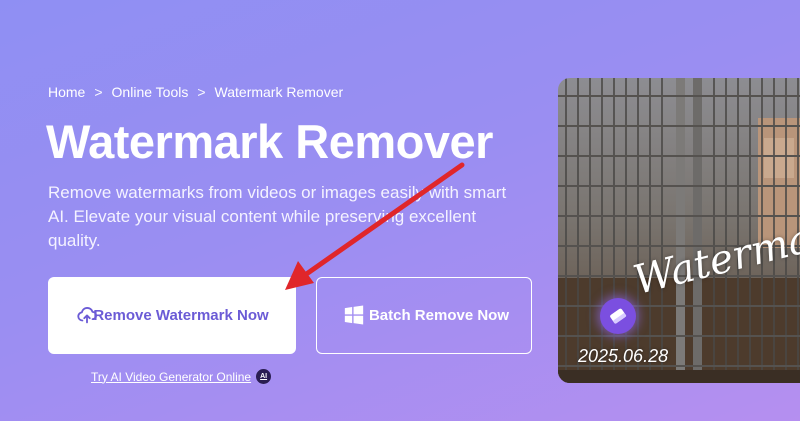 Image resolution: width=800 pixels, height=421 pixels. Describe the element at coordinates (623, 356) in the screenshot. I see `watermark-date: 2025.06.28` at that location.